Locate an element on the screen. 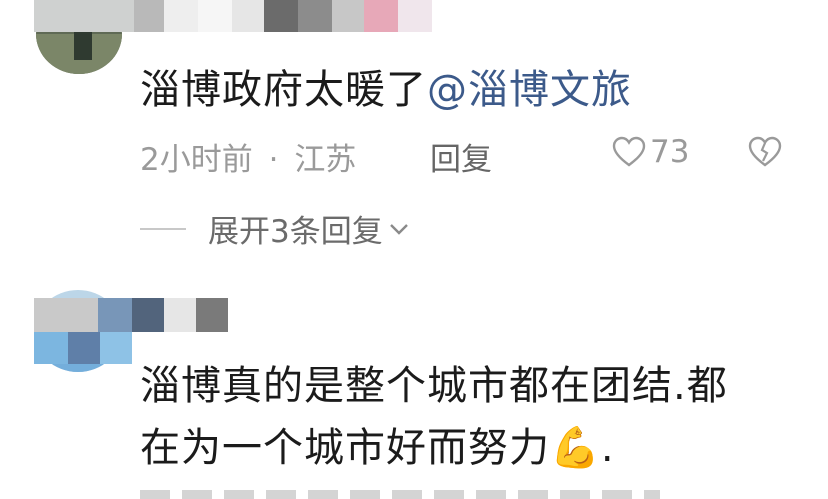 The height and width of the screenshot is (499, 828). dislike-button is located at coordinates (765, 154).